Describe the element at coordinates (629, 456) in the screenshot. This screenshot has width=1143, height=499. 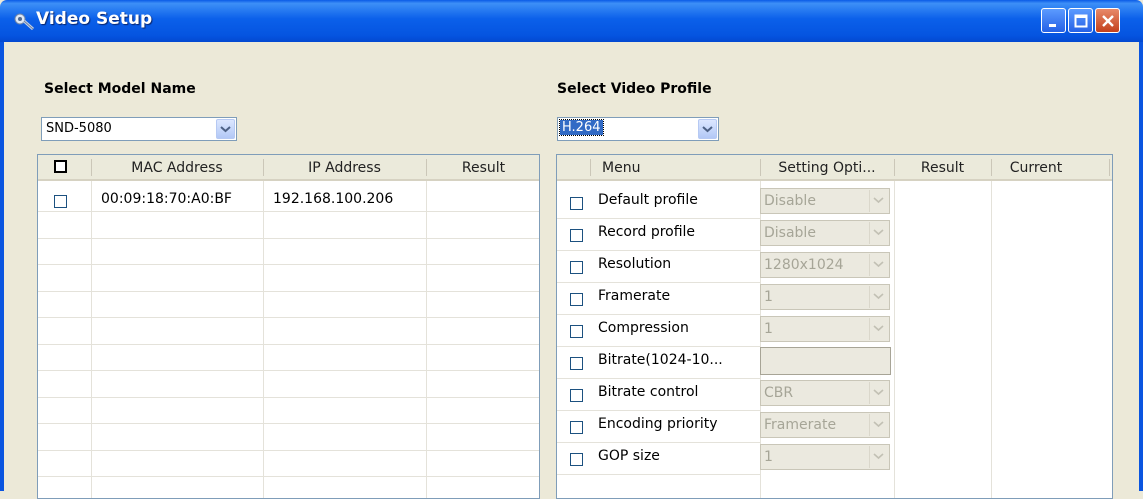
I see `menu-cell: GOP size` at that location.